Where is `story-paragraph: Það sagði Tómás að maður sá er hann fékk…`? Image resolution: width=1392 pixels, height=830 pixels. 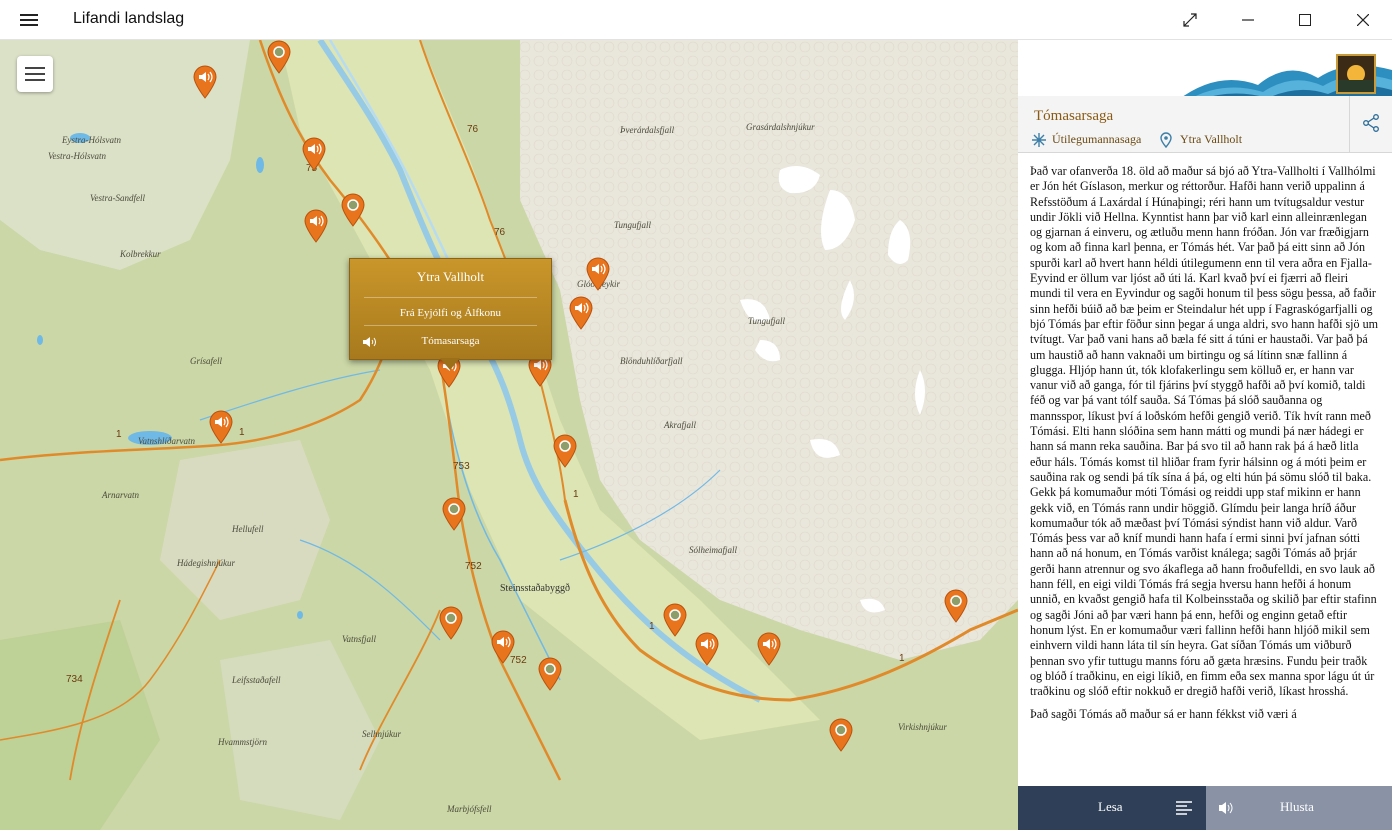 story-paragraph: Það sagði Tómás að maður sá er hann fékk… is located at coordinates (1163, 714).